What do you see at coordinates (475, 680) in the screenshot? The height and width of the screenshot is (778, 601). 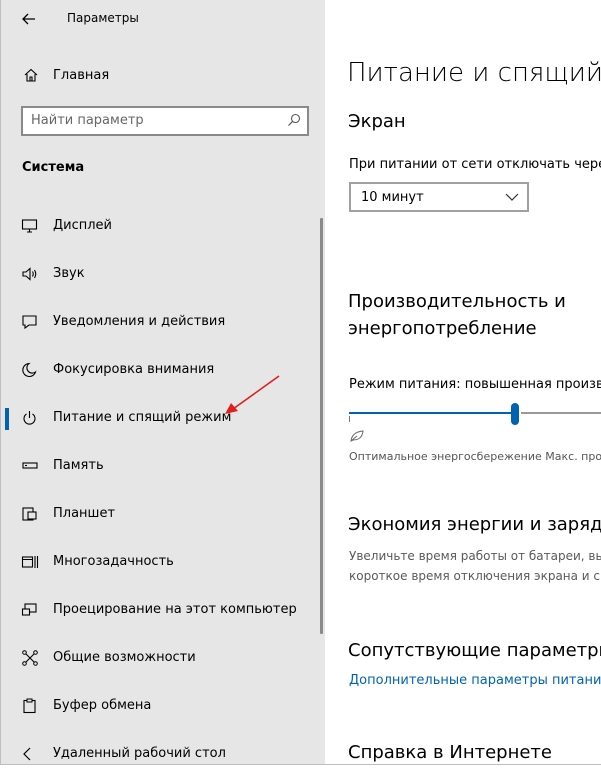 I see `additional-power-settings-link: Дополнительные параметры питания` at bounding box center [475, 680].